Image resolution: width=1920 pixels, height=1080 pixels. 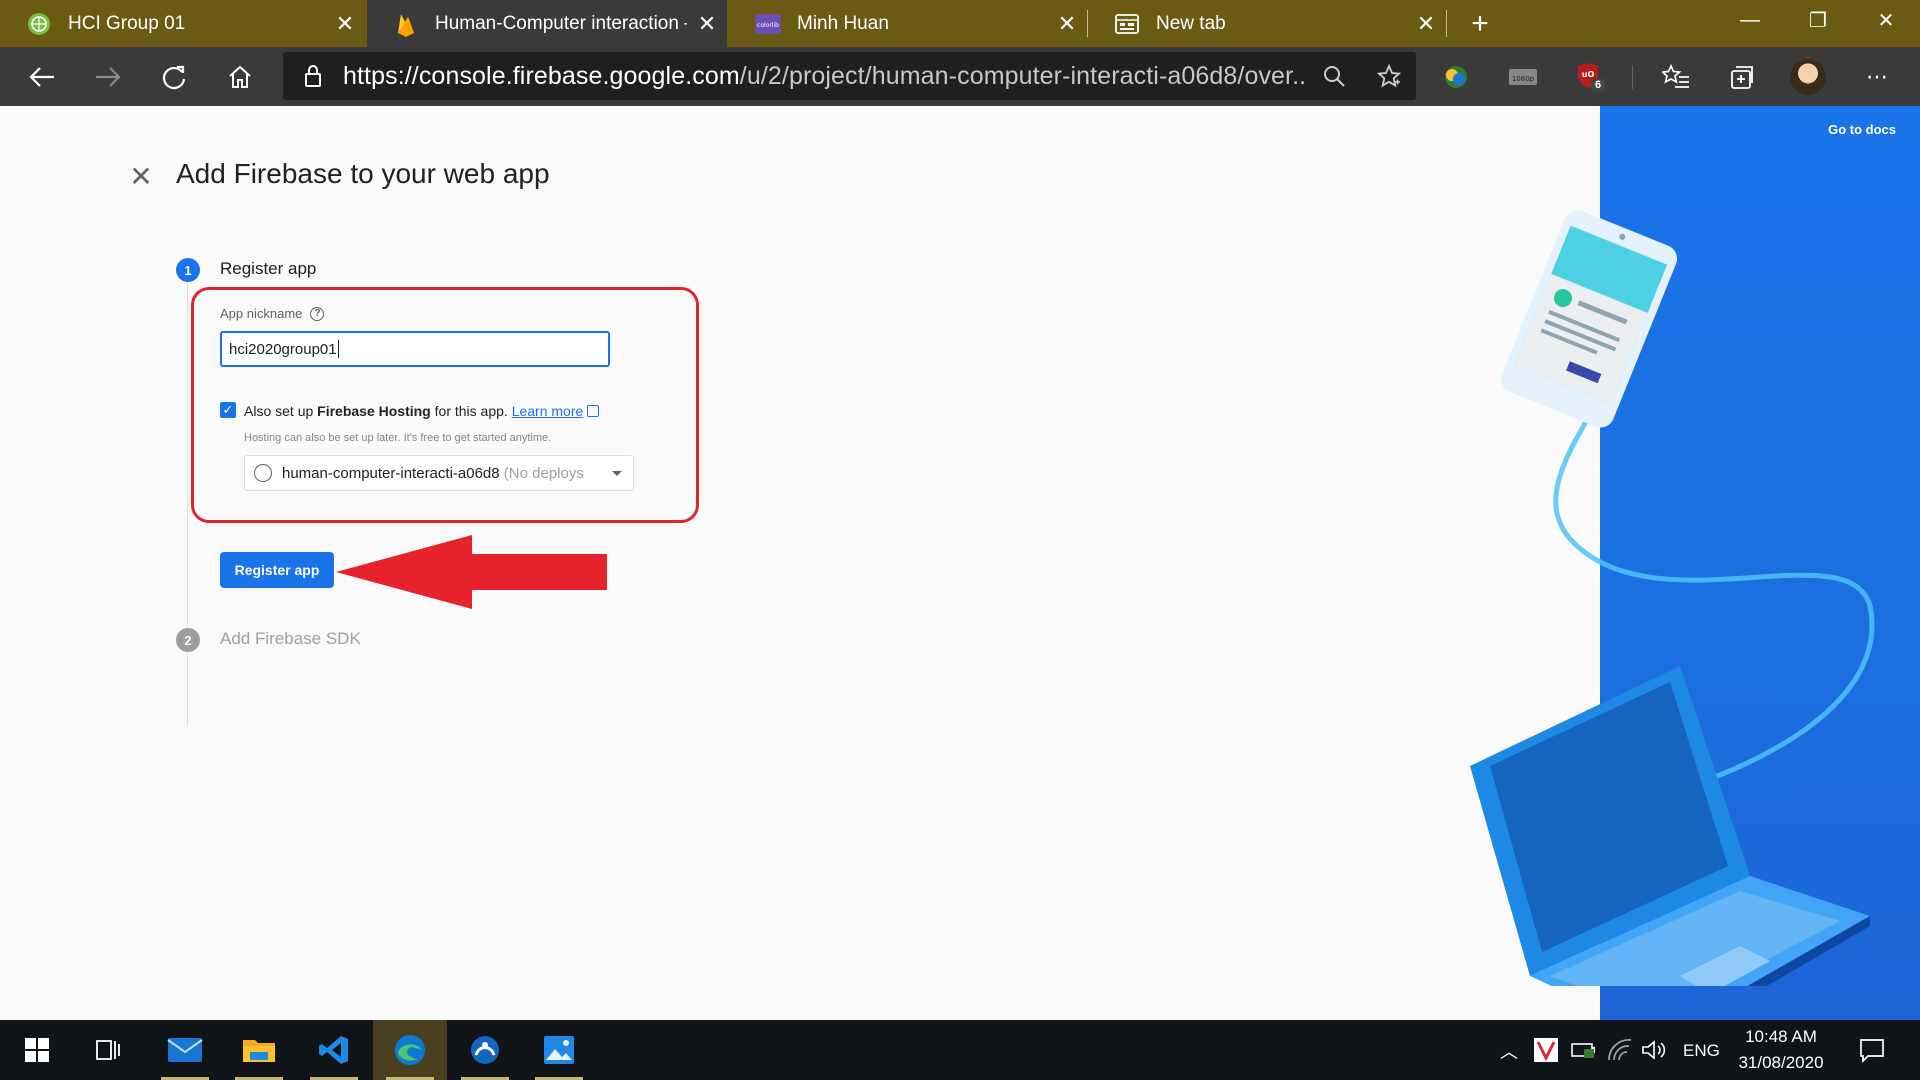 I want to click on forward-button, so click(x=108, y=76).